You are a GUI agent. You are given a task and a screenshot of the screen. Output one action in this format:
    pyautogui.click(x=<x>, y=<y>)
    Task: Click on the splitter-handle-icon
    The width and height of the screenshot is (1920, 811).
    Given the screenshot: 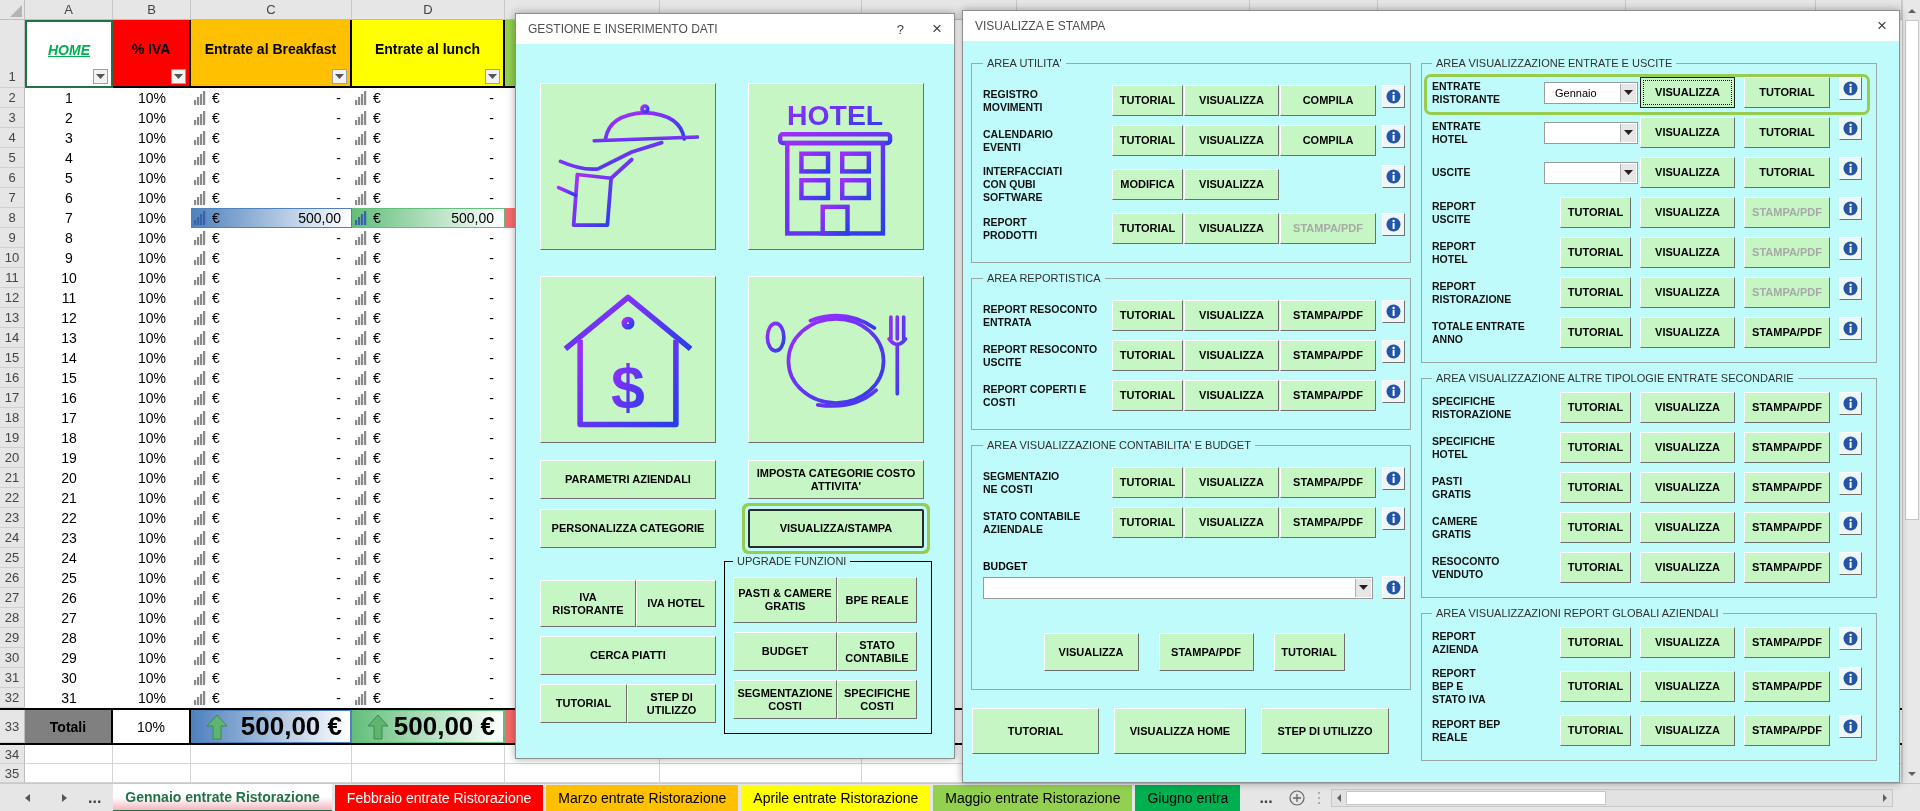 What is the action you would take?
    pyautogui.click(x=1318, y=797)
    